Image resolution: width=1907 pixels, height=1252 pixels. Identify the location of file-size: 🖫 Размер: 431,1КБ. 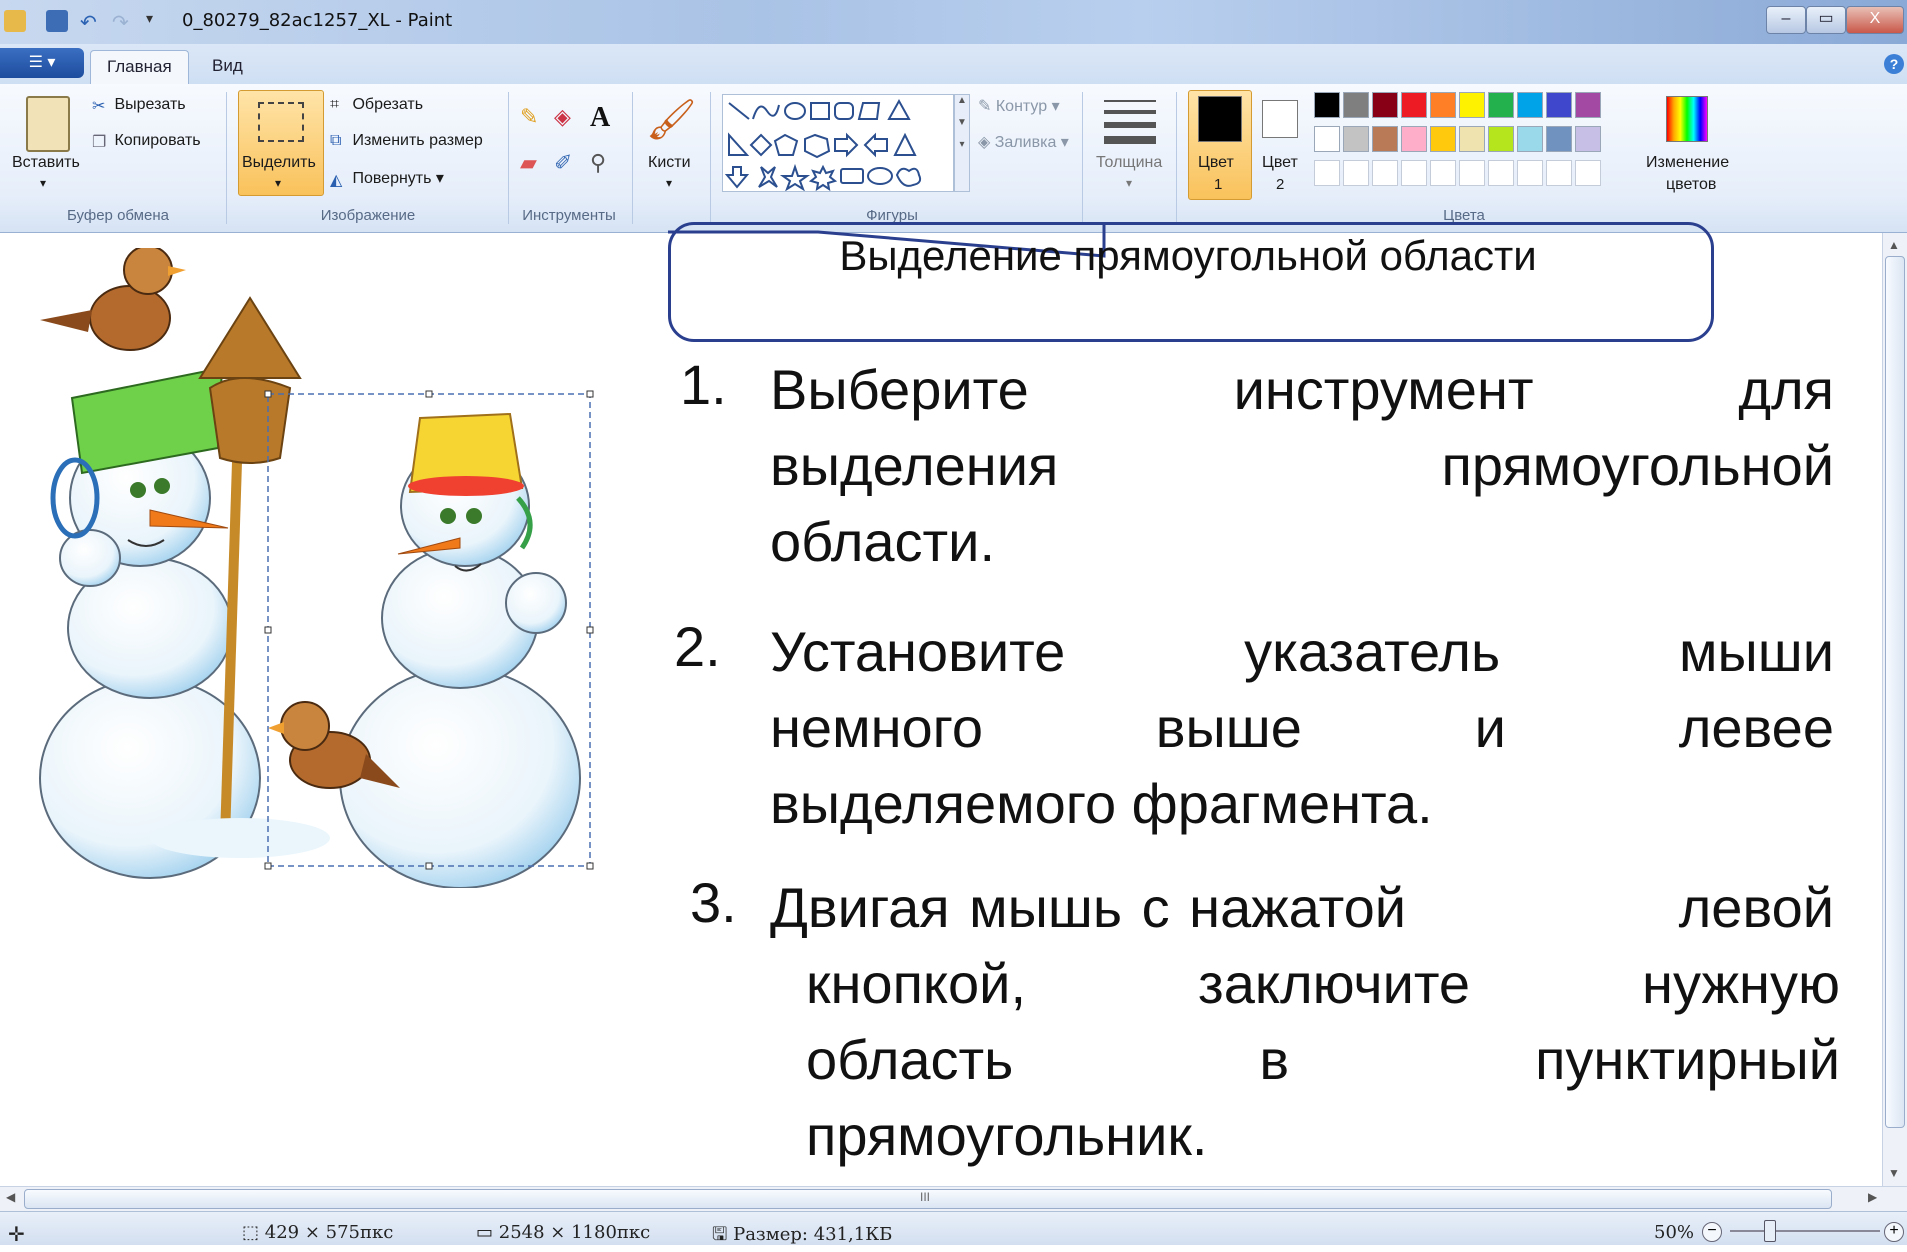
(802, 1237).